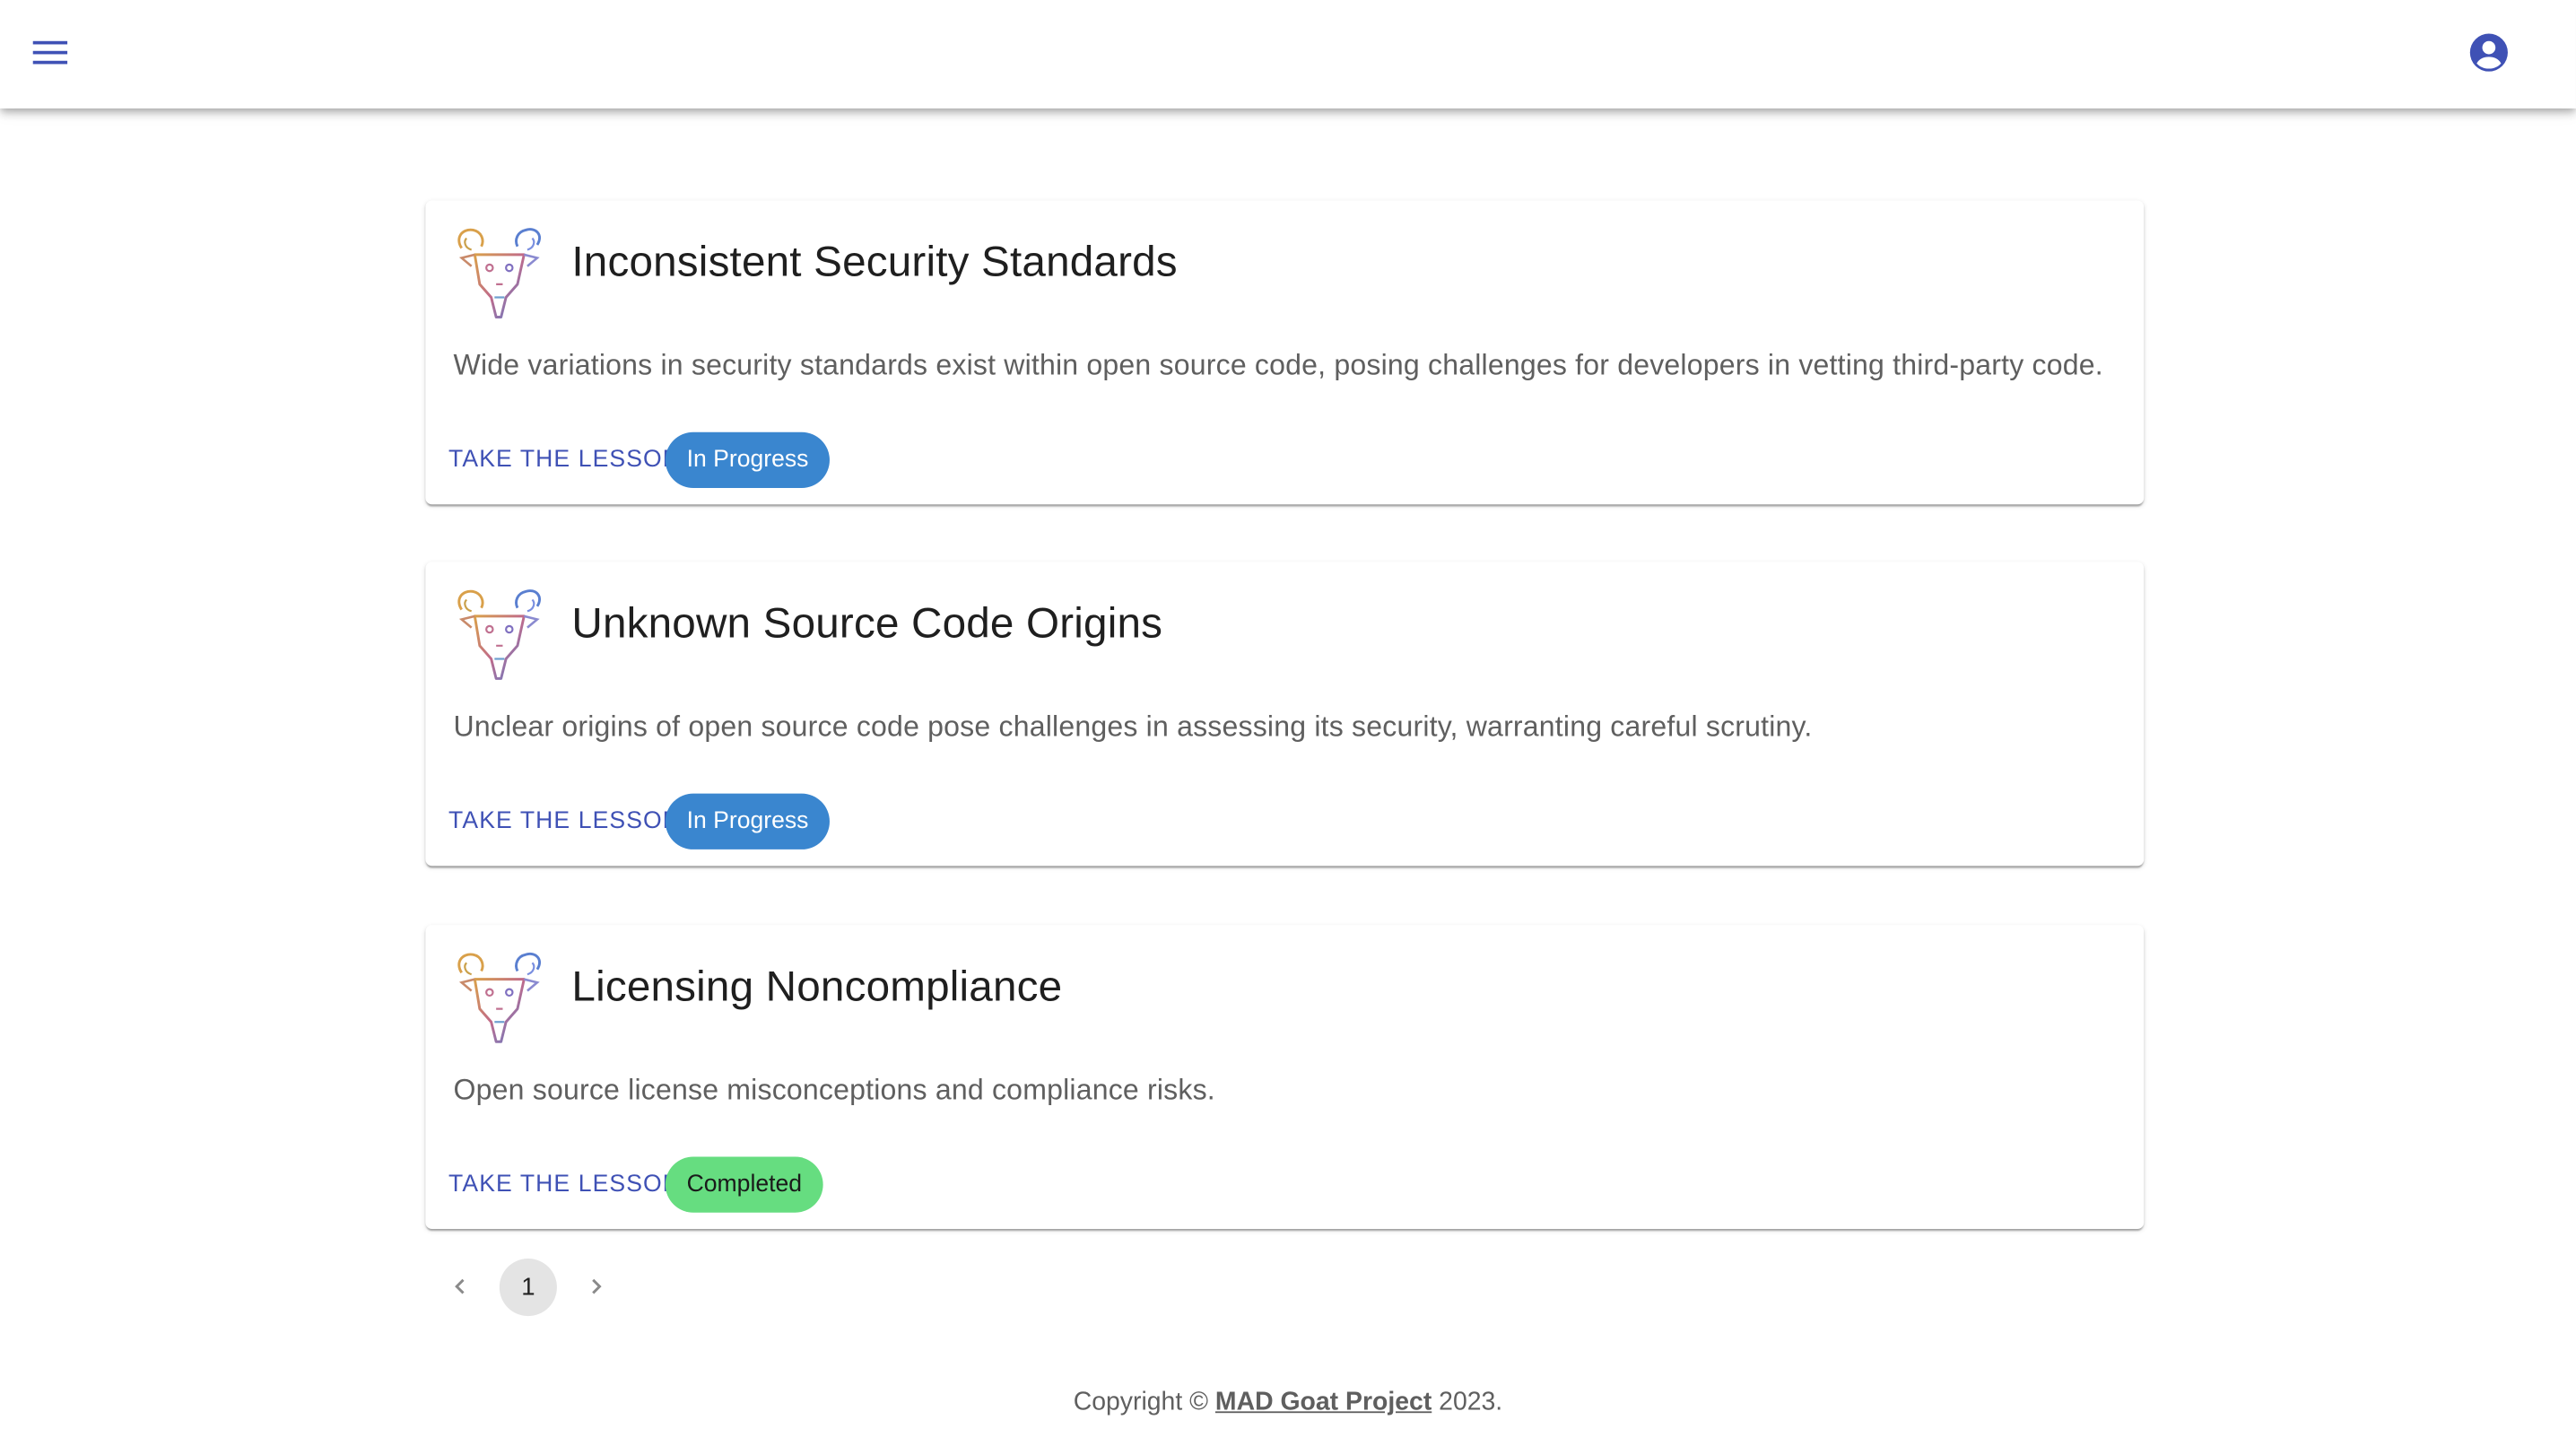  I want to click on chevron-left-icon, so click(460, 1286).